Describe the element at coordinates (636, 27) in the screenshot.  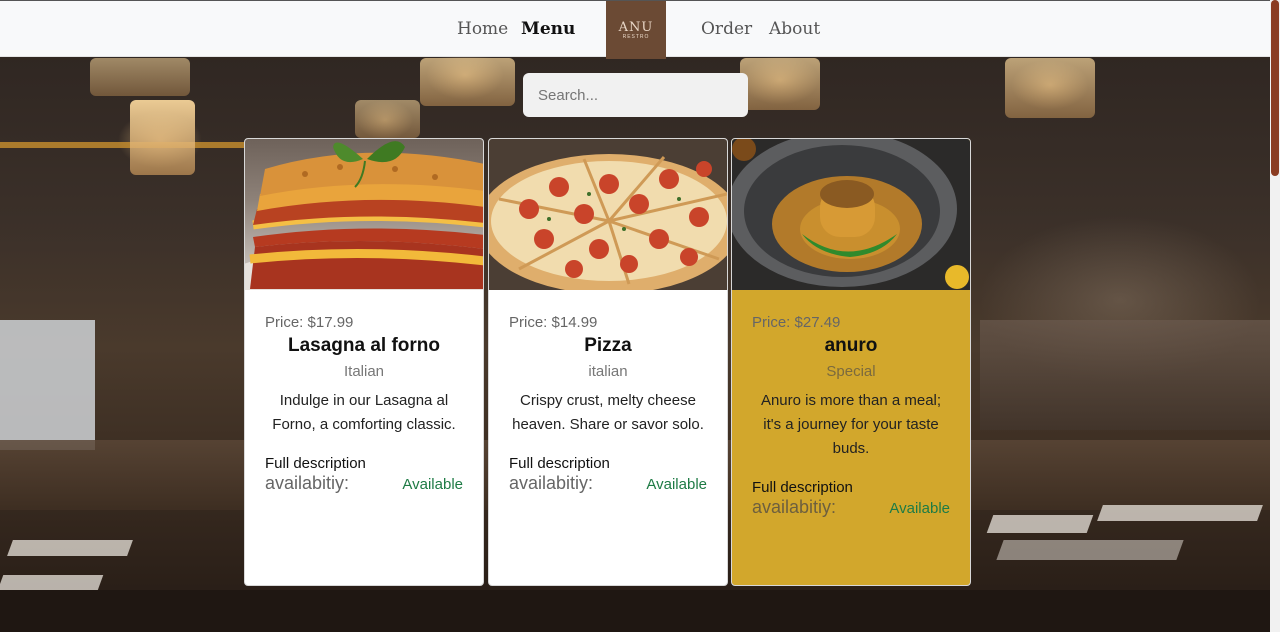
I see `logo-text: ANU` at that location.